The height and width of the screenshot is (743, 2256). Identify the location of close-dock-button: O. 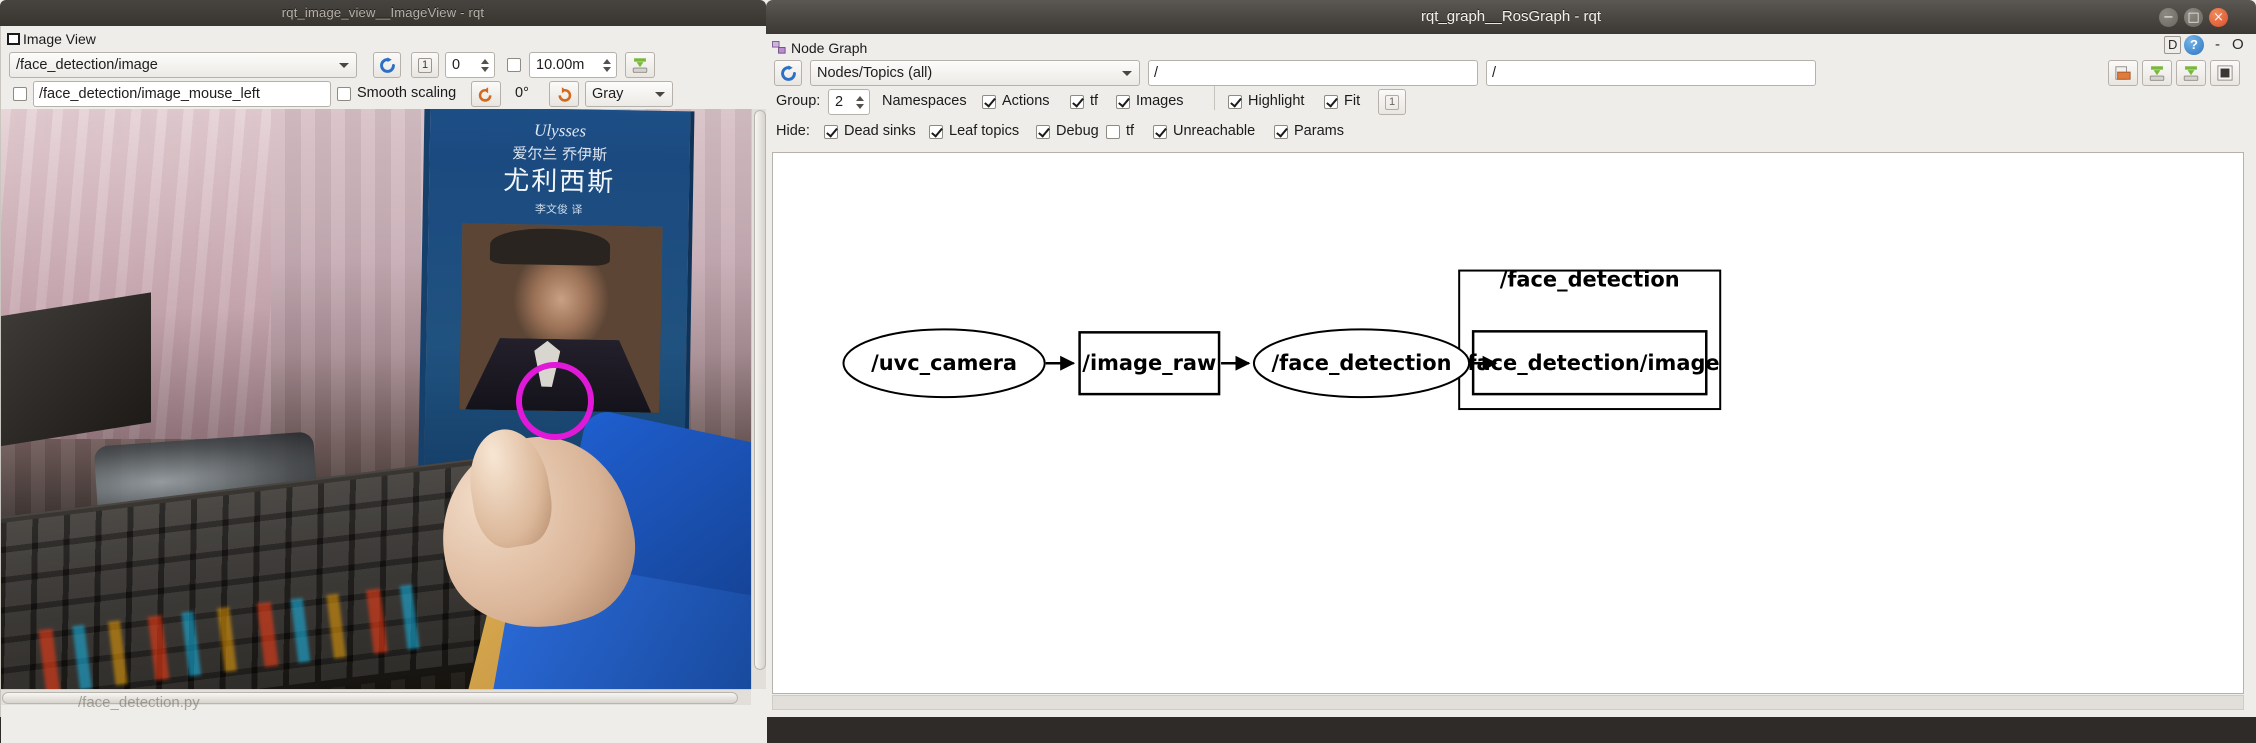
(2238, 44).